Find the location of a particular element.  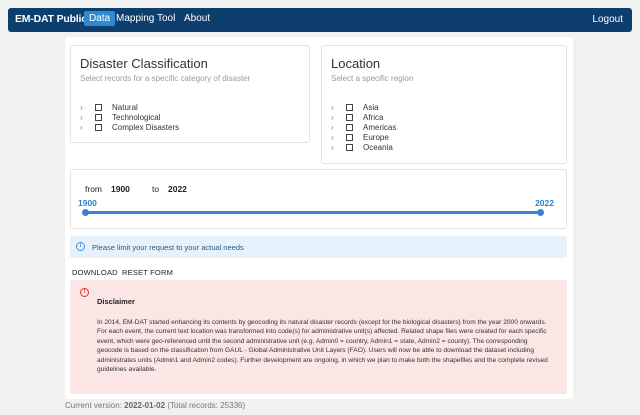

tree-item-europe: › Europe is located at coordinates (363, 137).